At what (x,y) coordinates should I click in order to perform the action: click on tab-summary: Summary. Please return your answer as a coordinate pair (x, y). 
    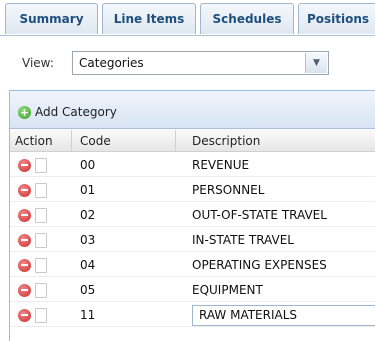
    Looking at the image, I should click on (51, 18).